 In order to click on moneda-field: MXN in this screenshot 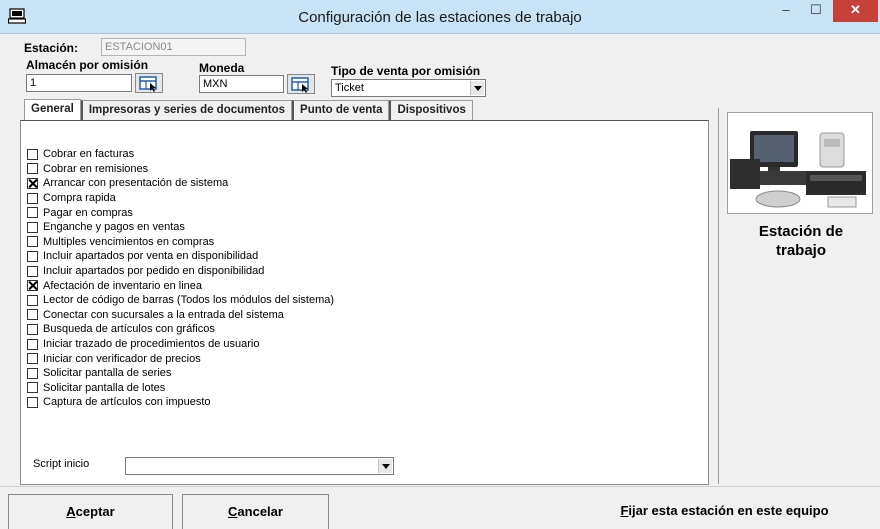, I will do `click(241, 84)`.